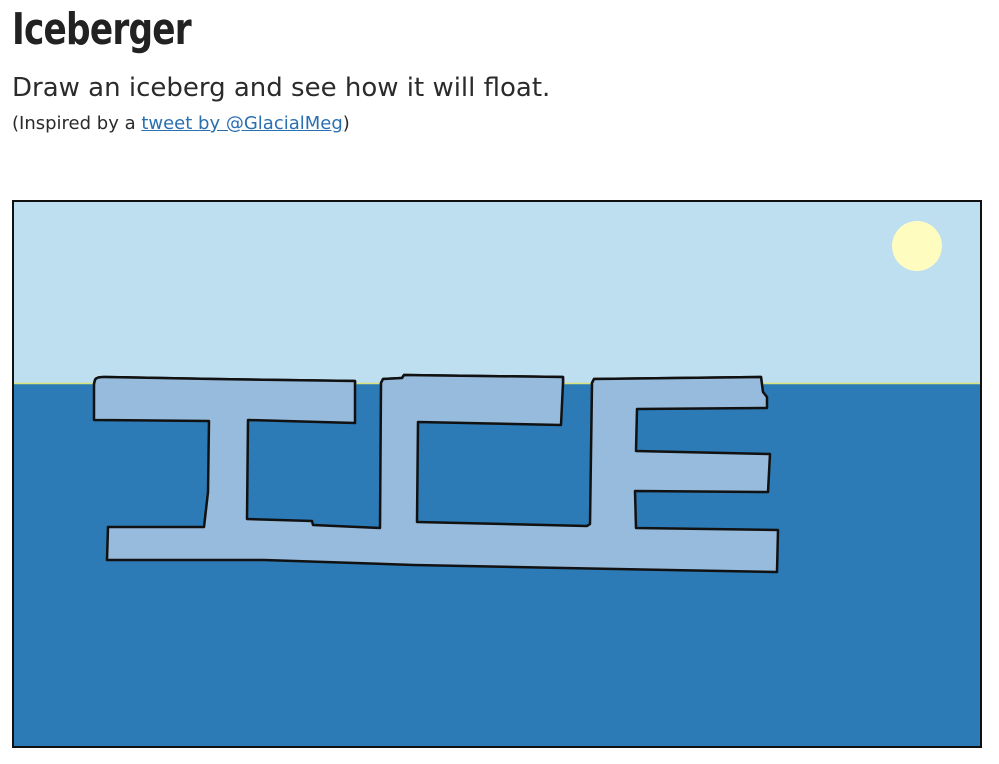  What do you see at coordinates (77, 123) in the screenshot?
I see `credit-prefix: (Inspired by a` at bounding box center [77, 123].